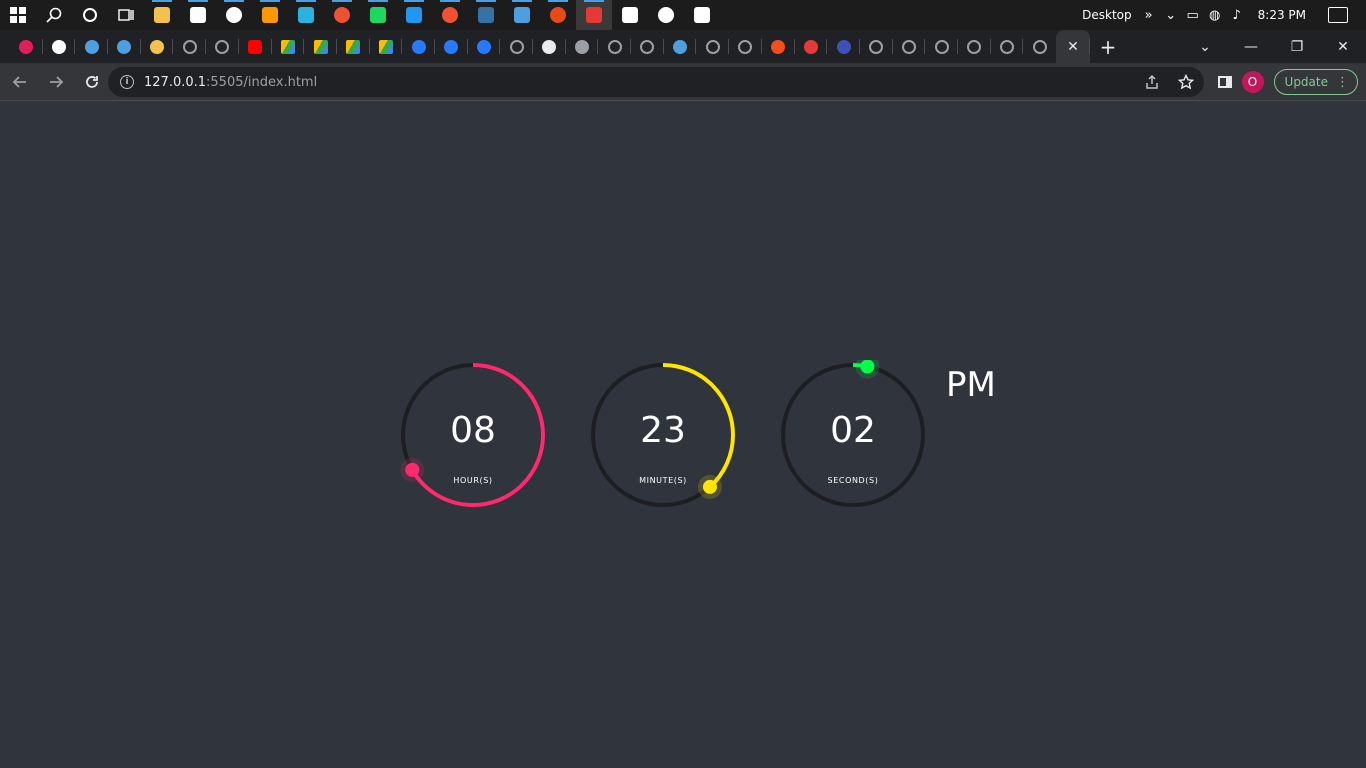 The width and height of the screenshot is (1366, 768). Describe the element at coordinates (1108, 46) in the screenshot. I see `new-tab-button: +` at that location.